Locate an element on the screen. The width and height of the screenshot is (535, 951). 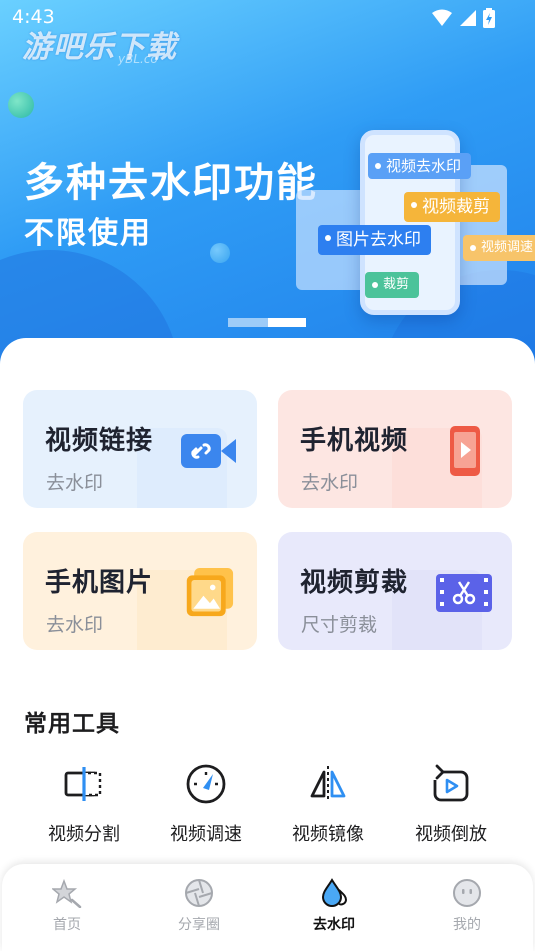
home-star-icon is located at coordinates (67, 893).